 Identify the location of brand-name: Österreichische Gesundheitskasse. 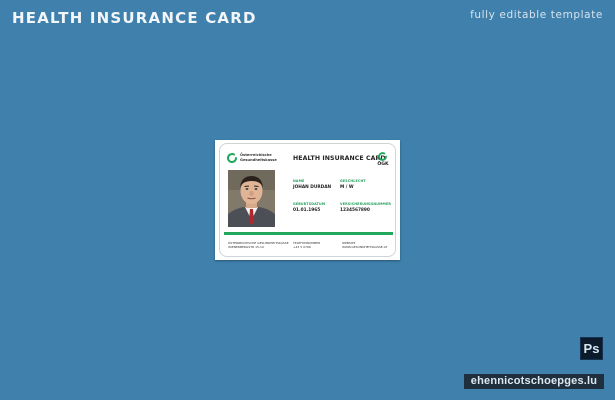
(265, 157).